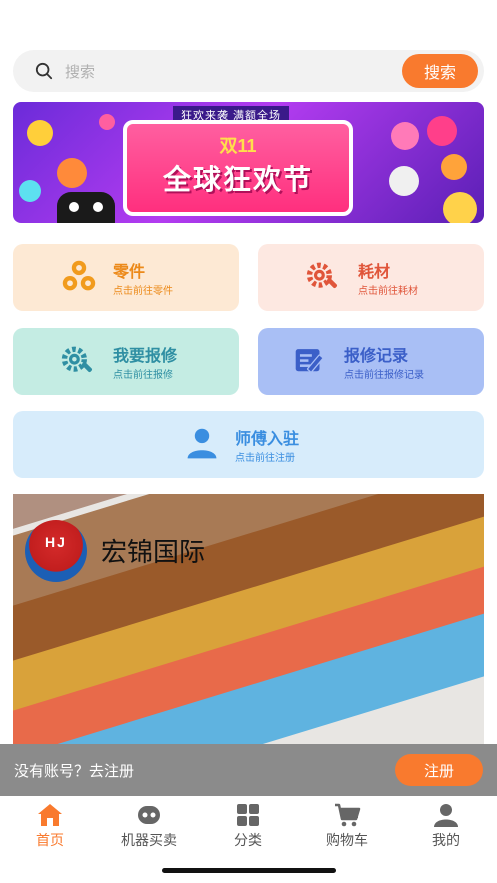 The image size is (497, 883). What do you see at coordinates (384, 375) in the screenshot?
I see `card-subtitle: 点击前往报修记录` at bounding box center [384, 375].